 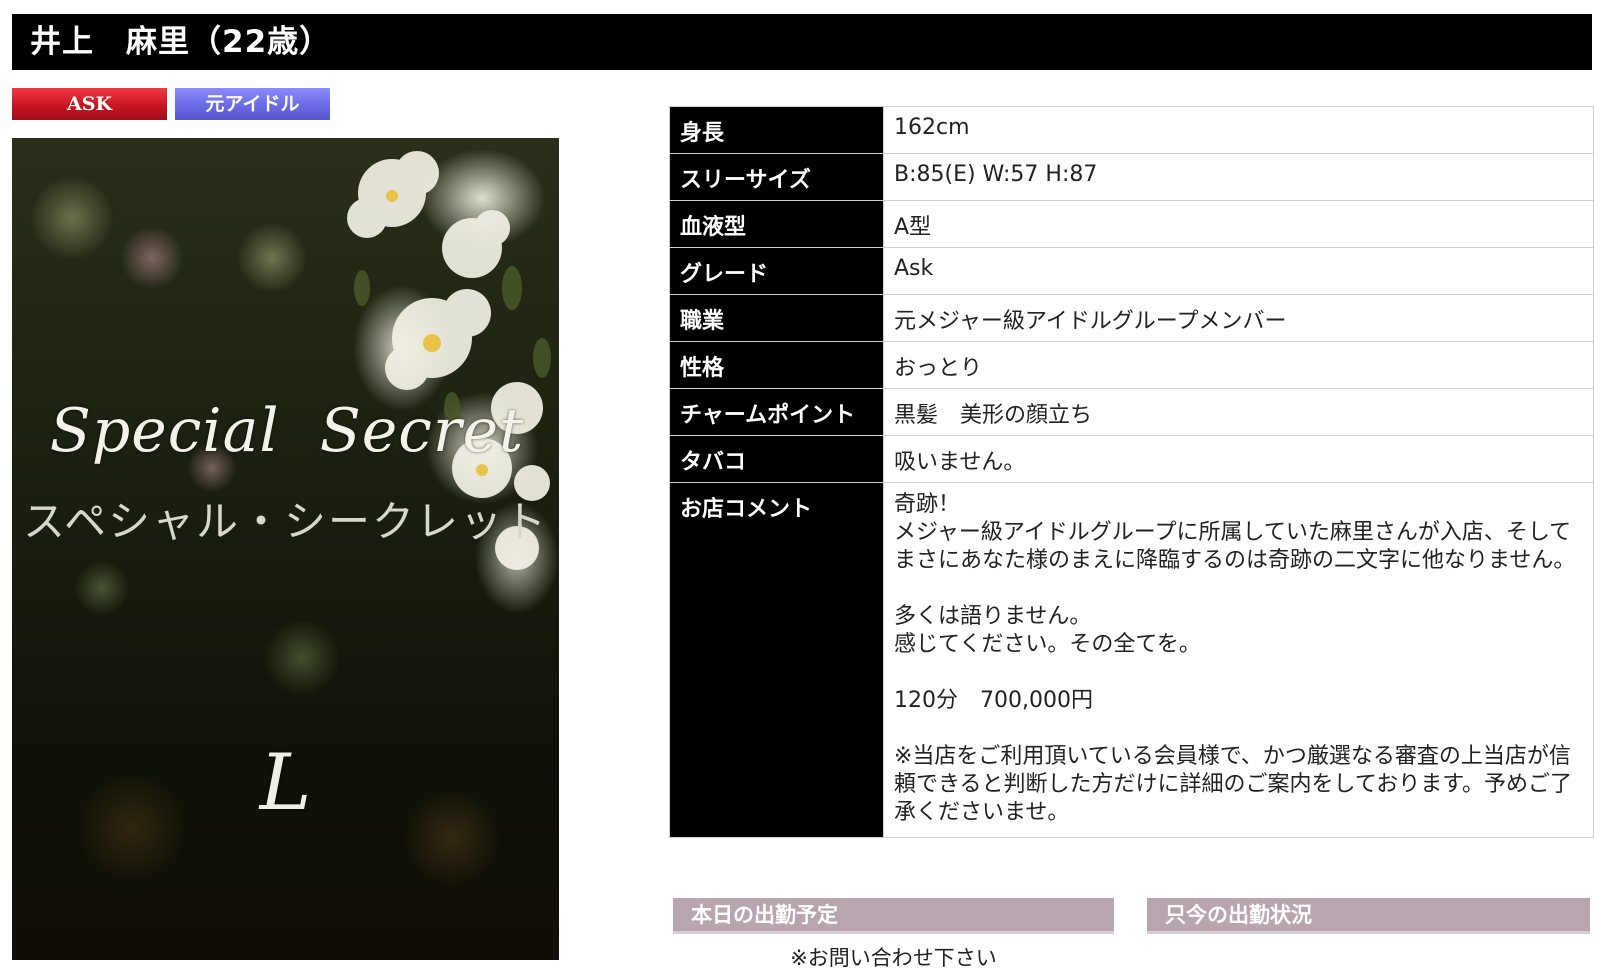 I want to click on profile-row-personality: 性格 おっとり, so click(x=1131, y=365).